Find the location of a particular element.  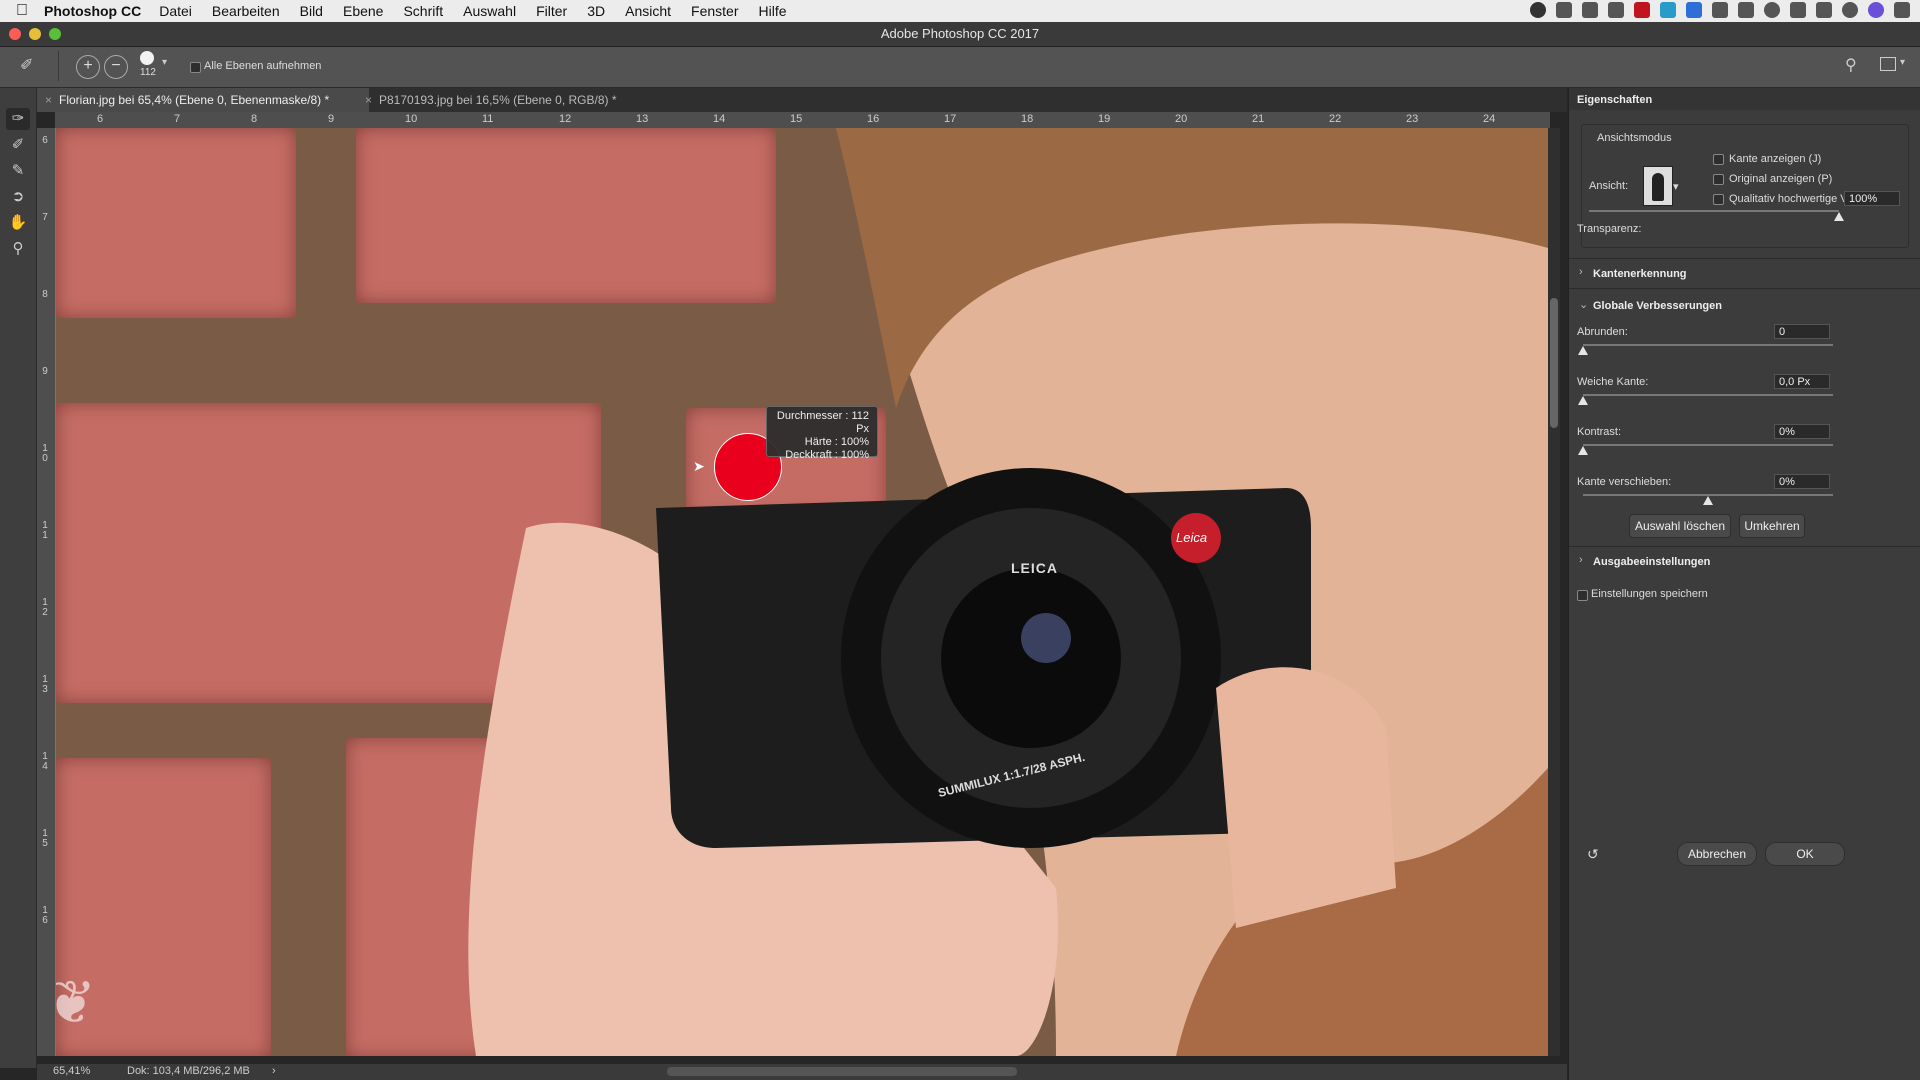

shift-edge-slider is located at coordinates (1708, 499).